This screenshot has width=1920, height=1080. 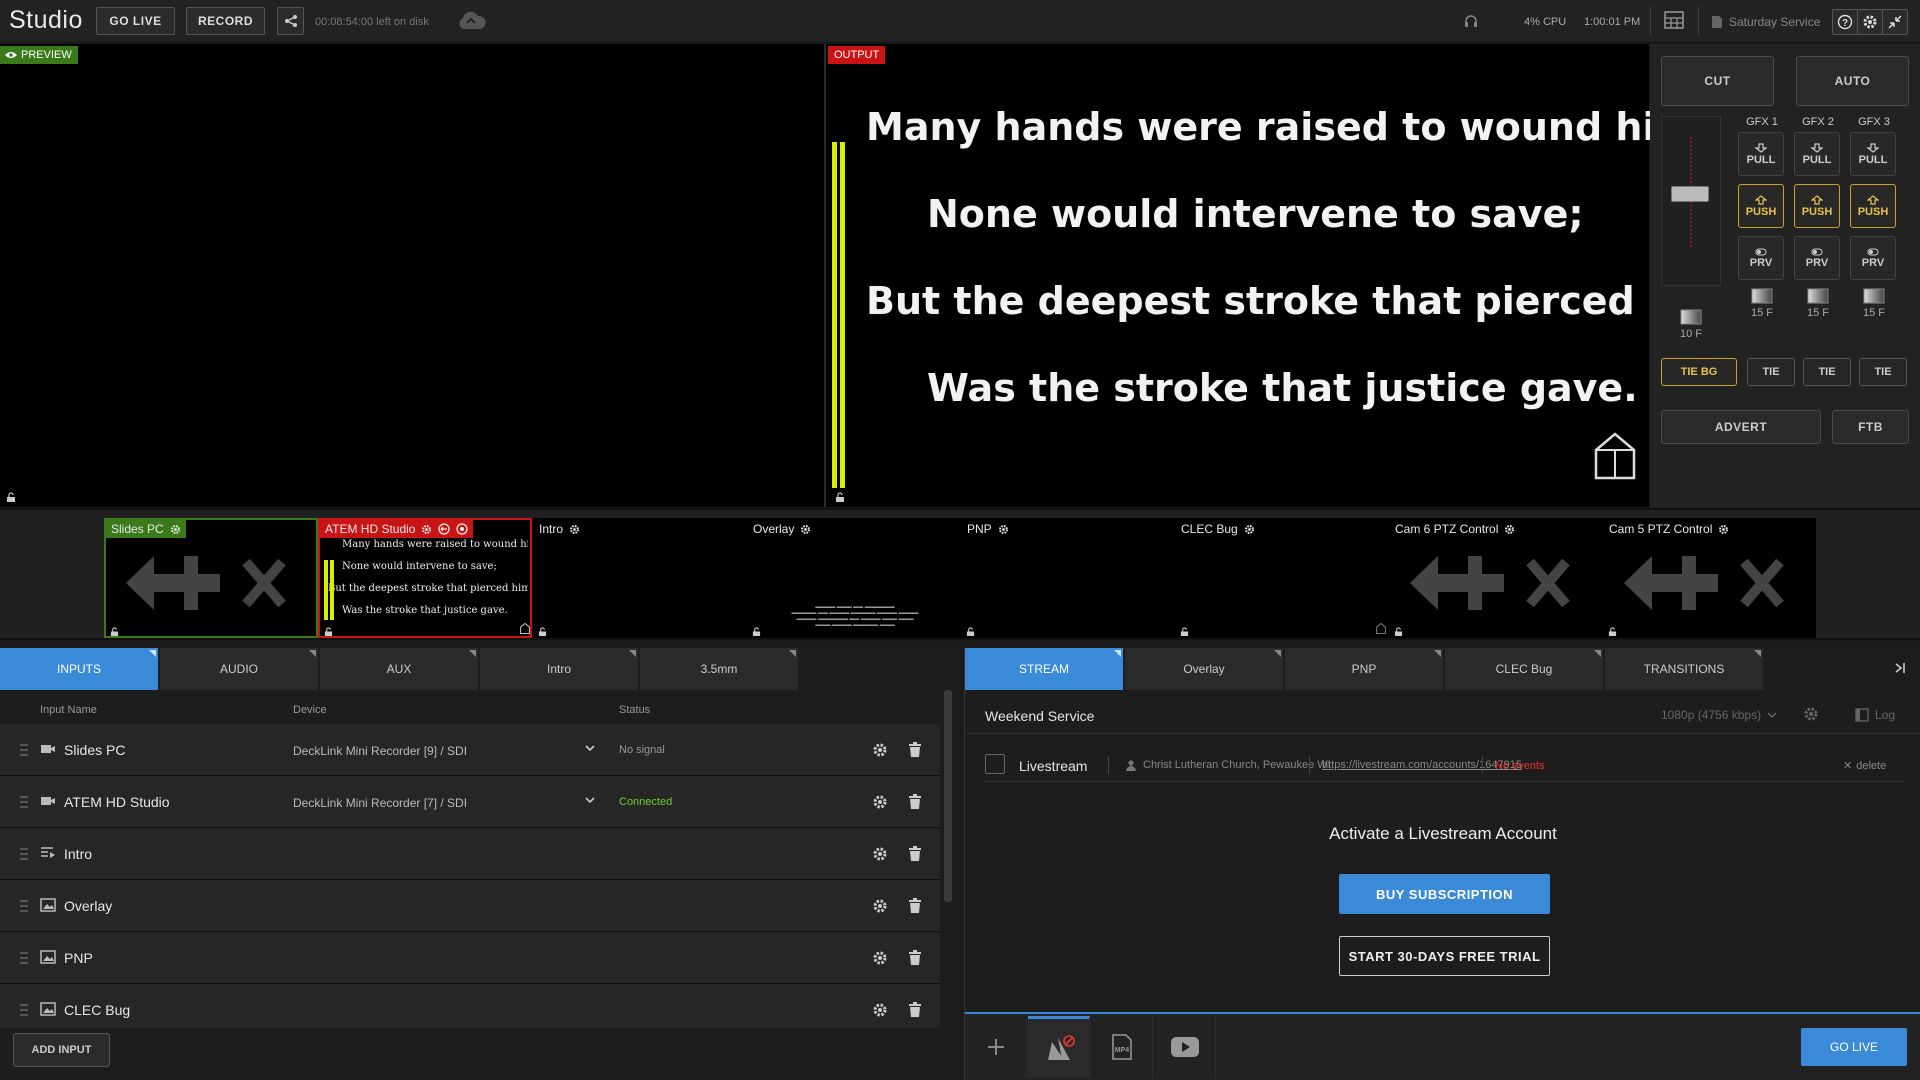 What do you see at coordinates (1699, 372) in the screenshot?
I see `tie-bg-button: TIE BG` at bounding box center [1699, 372].